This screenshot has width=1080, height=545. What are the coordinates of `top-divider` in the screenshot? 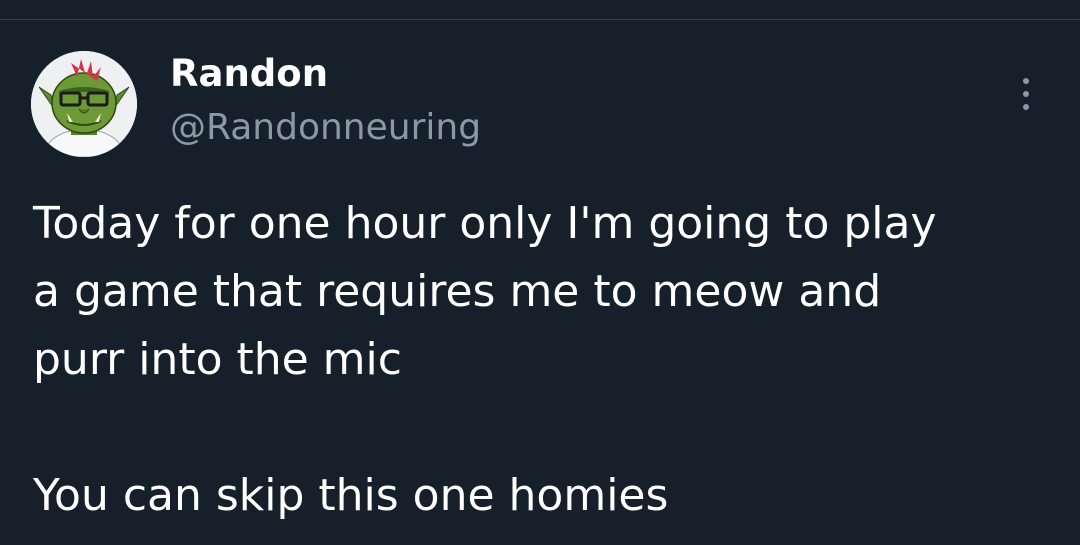 It's located at (540, 19).